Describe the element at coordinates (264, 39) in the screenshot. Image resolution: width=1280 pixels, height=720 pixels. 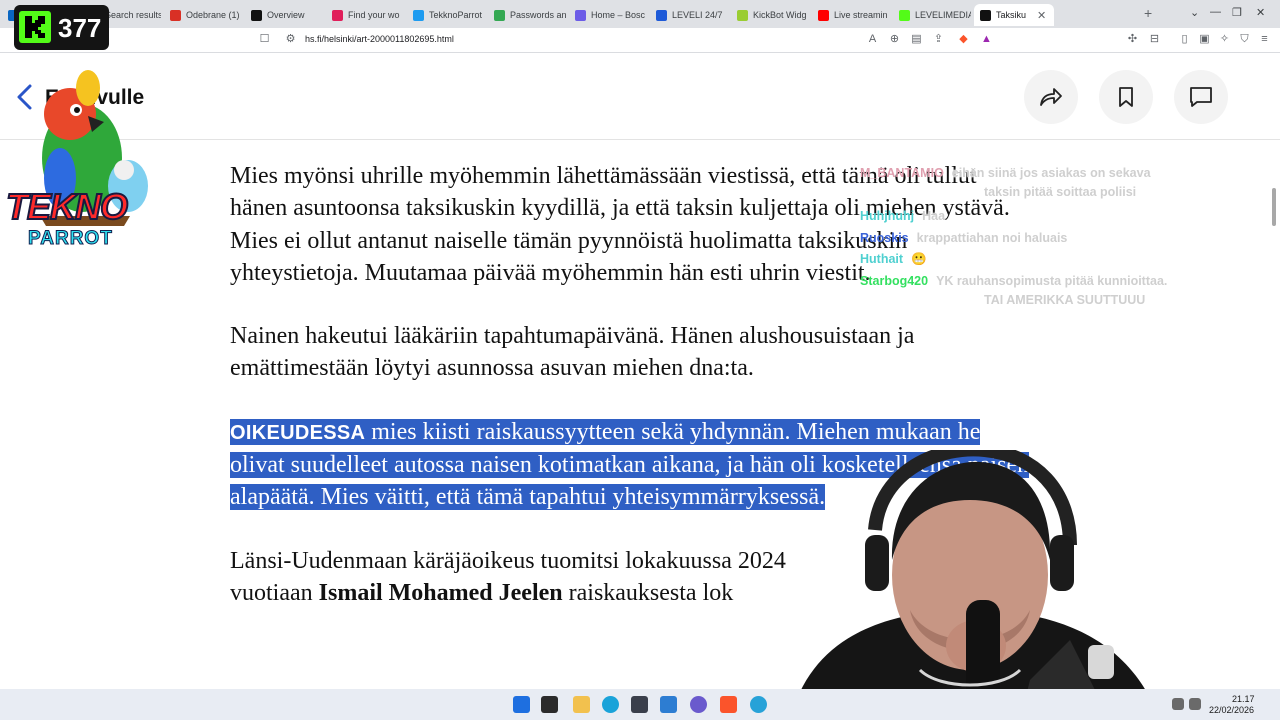
I see `bookmark-page-icon: ☐` at that location.